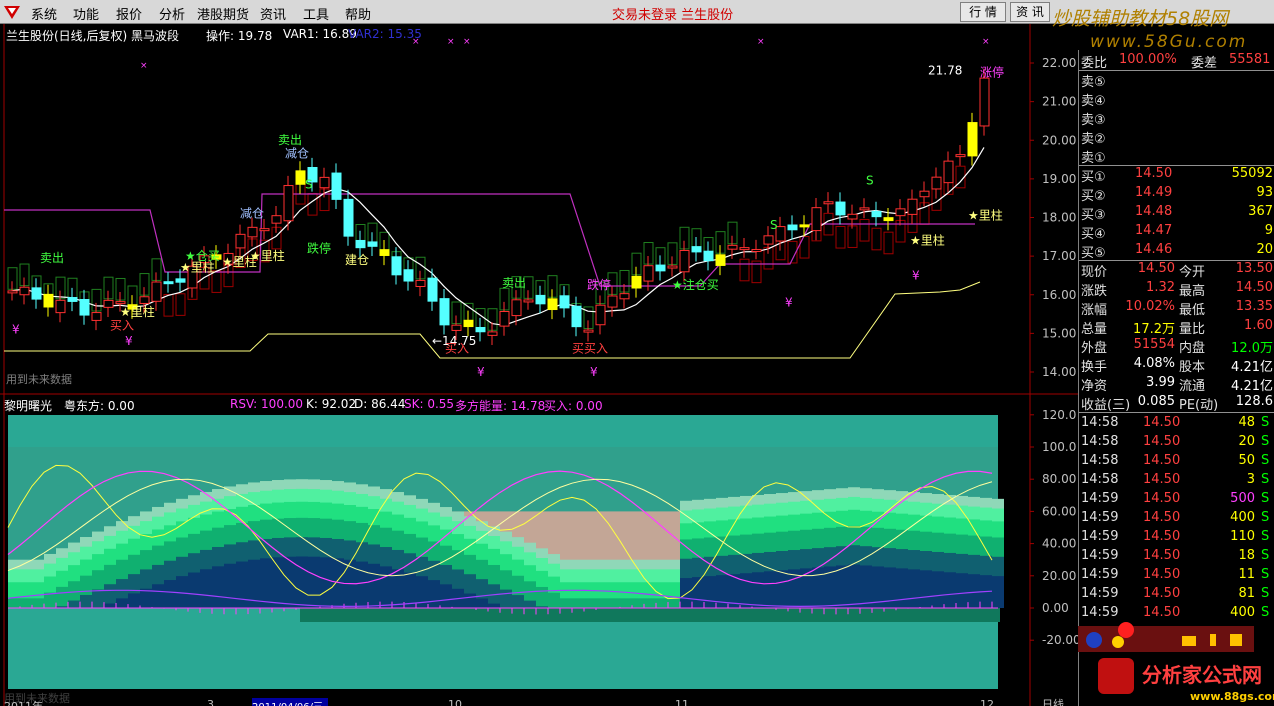 This screenshot has width=1274, height=706. I want to click on chart-annotation: 买买入, so click(590, 349).